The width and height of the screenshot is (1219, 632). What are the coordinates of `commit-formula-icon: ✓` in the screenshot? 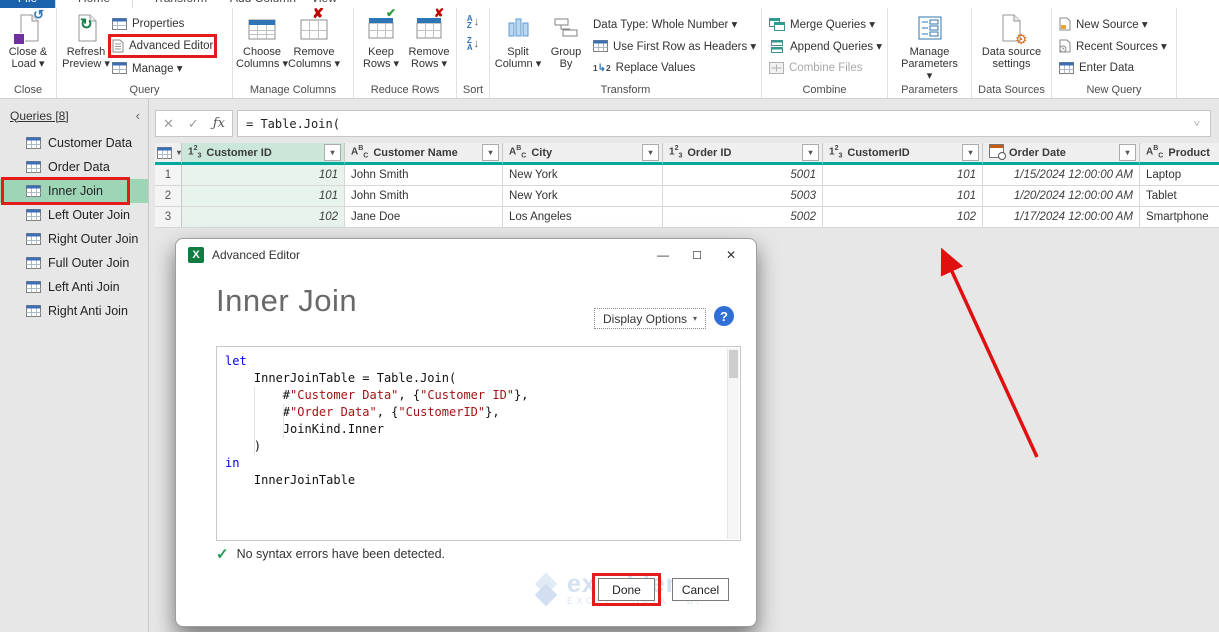 It's located at (193, 124).